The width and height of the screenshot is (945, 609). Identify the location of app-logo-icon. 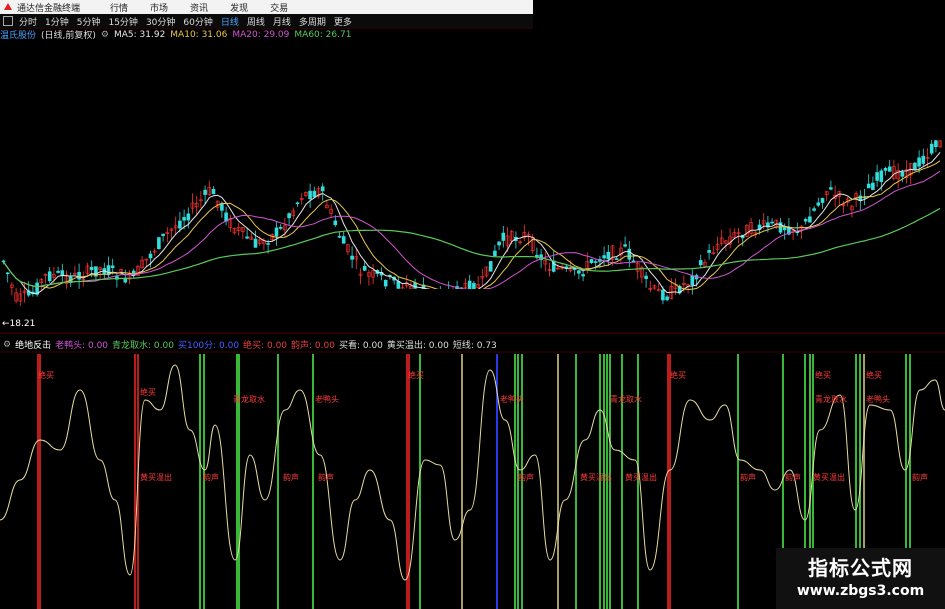
(8, 6).